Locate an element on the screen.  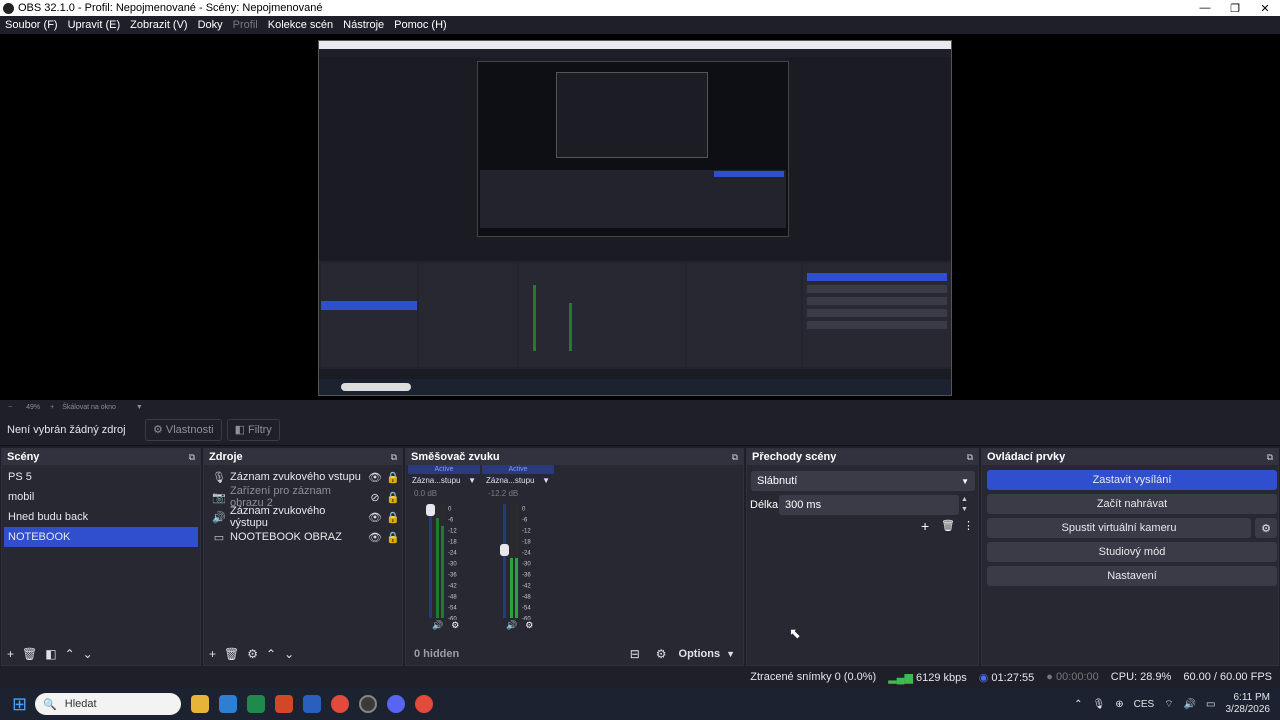
word-icon is located at coordinates (312, 704).